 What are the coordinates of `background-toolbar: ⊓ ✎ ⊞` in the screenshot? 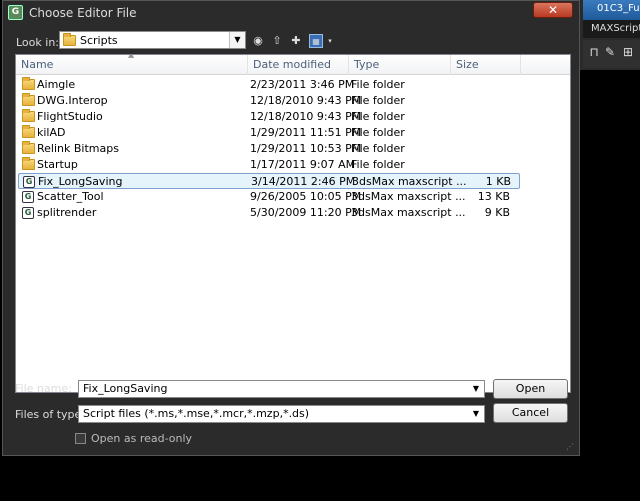 It's located at (611, 54).